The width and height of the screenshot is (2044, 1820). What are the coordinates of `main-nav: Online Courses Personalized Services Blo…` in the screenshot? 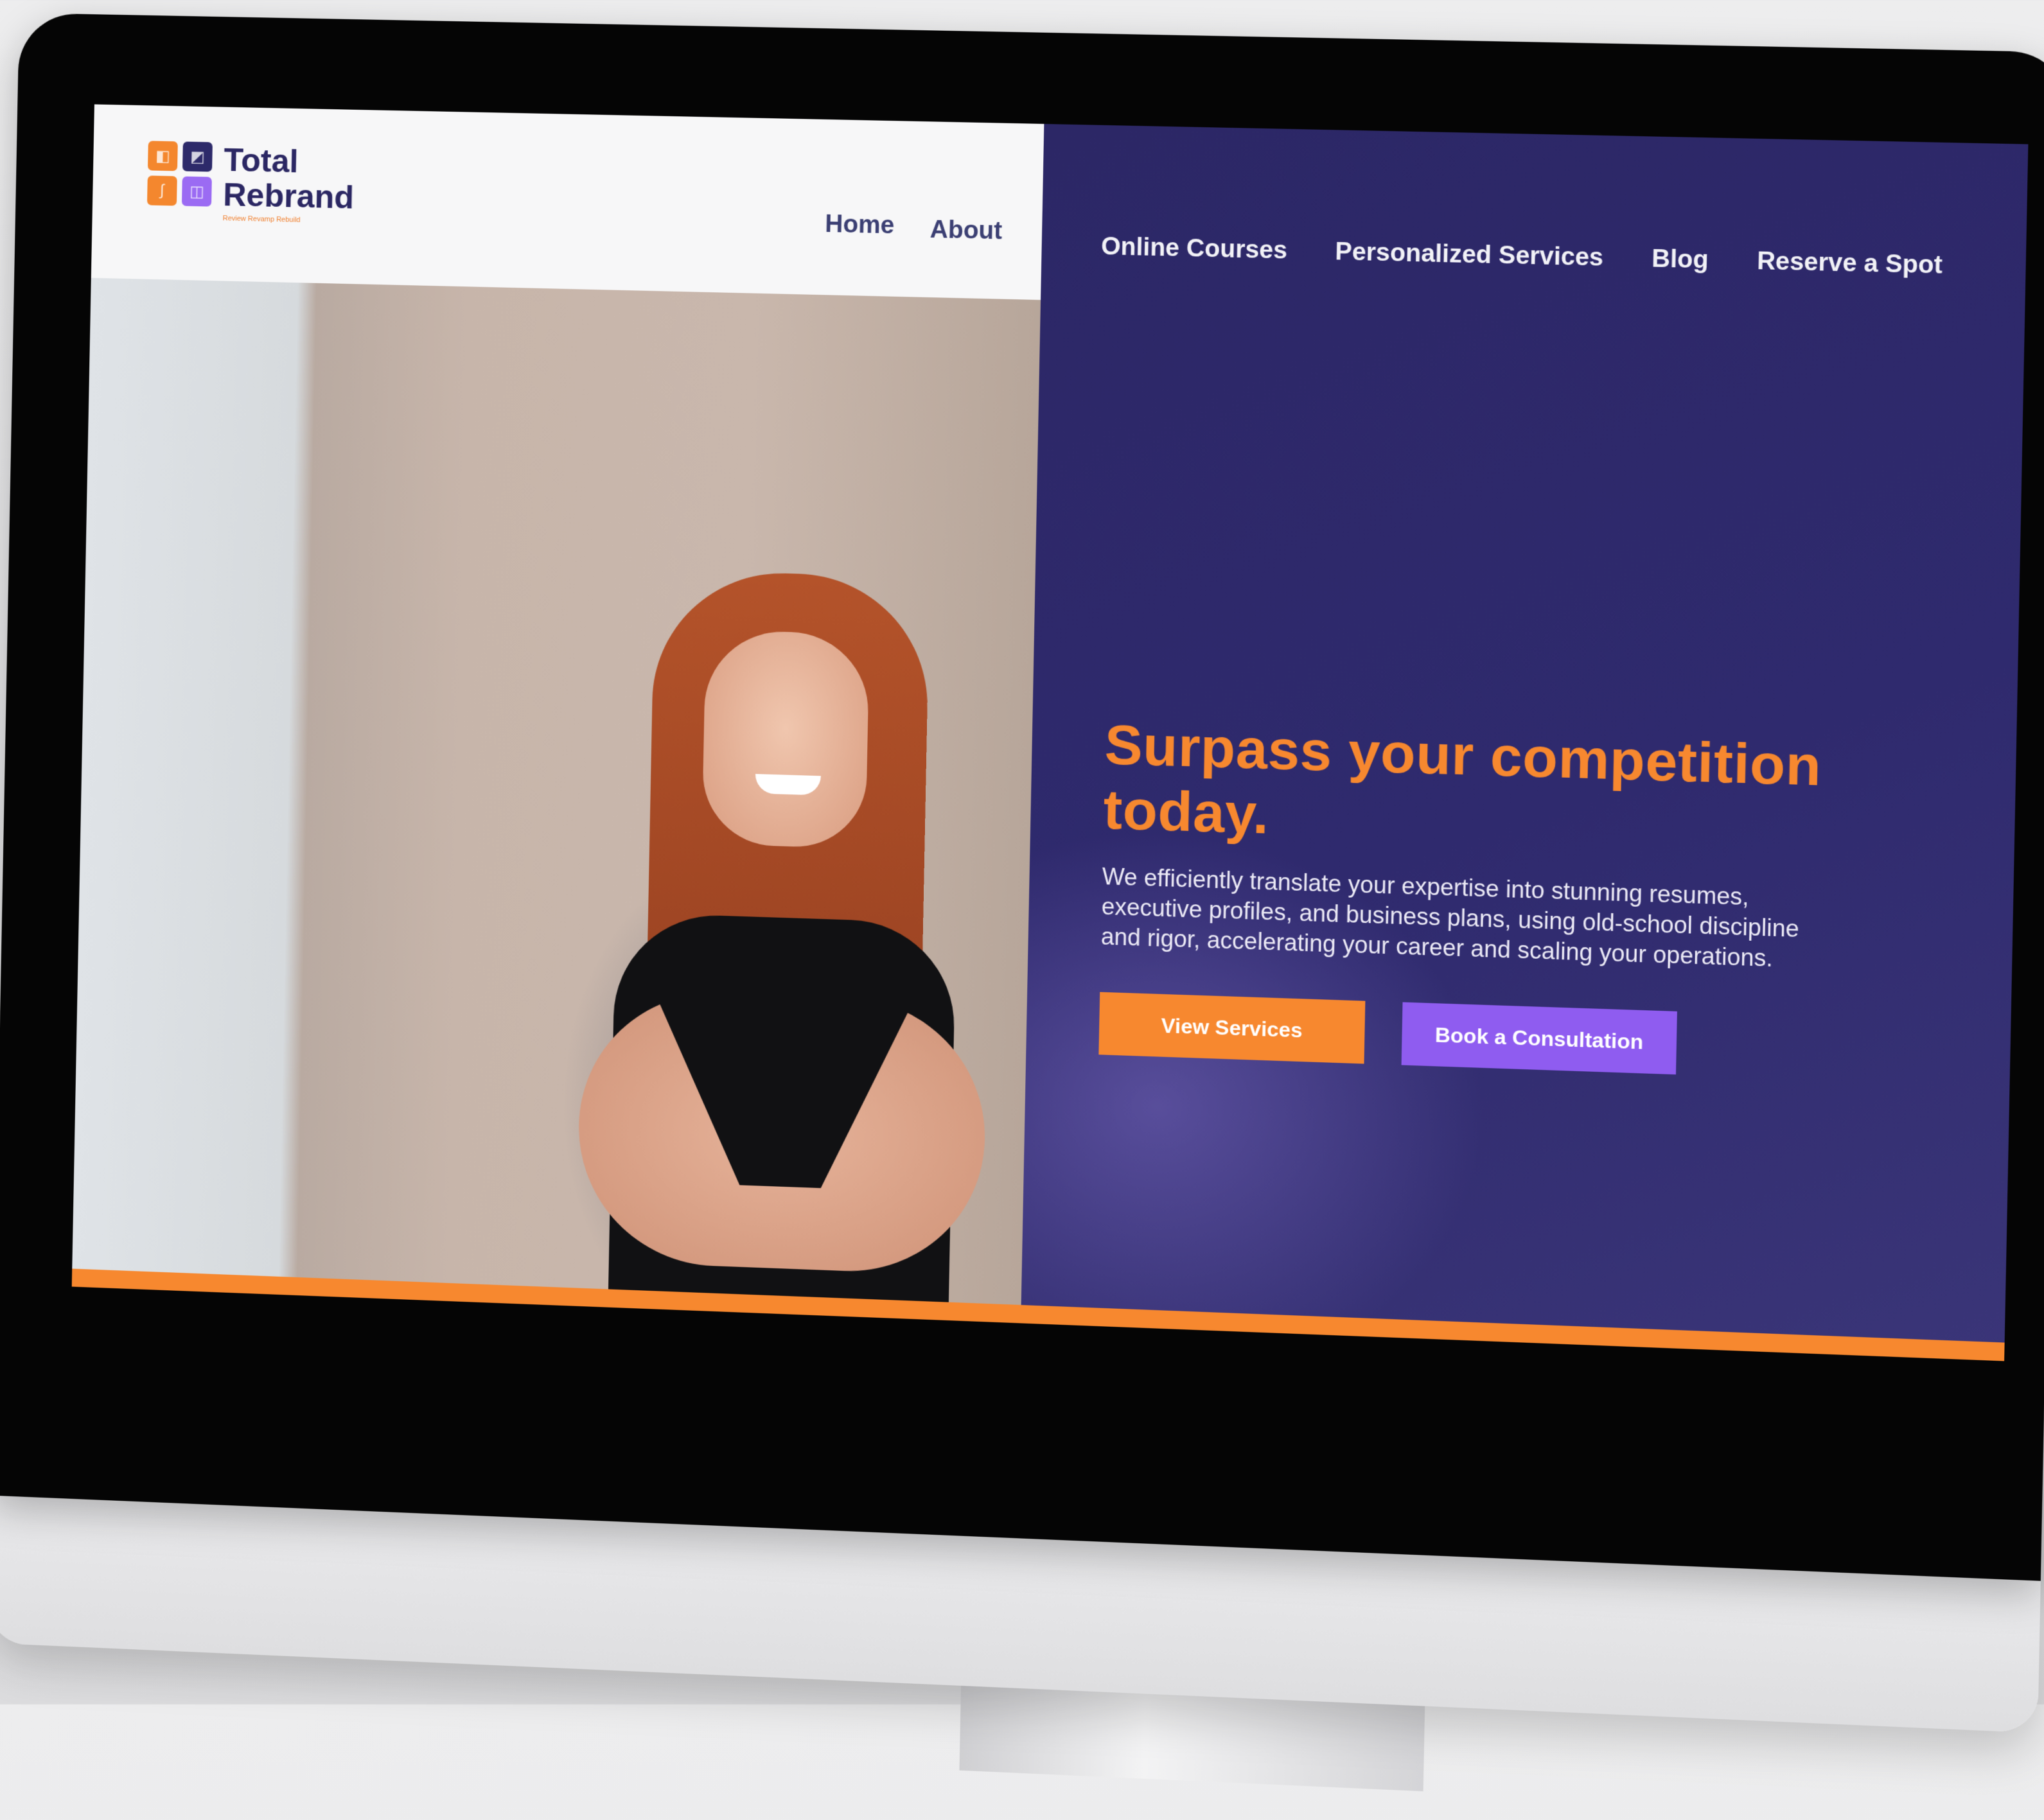 It's located at (1522, 256).